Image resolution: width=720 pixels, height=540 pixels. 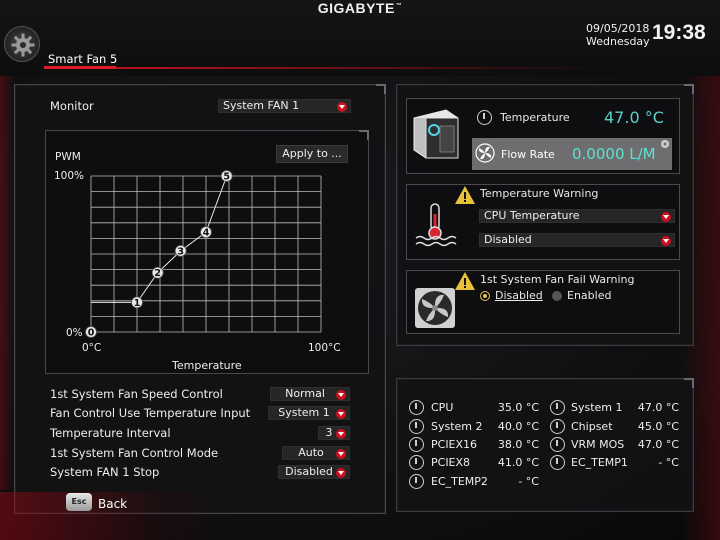 I want to click on flow-rate-value: 0.0000 L/M, so click(x=614, y=154).